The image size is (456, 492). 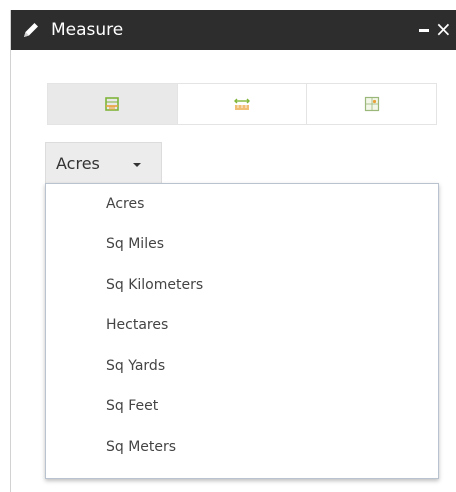 What do you see at coordinates (233, 30) in the screenshot?
I see `title-bar: Measure ×` at bounding box center [233, 30].